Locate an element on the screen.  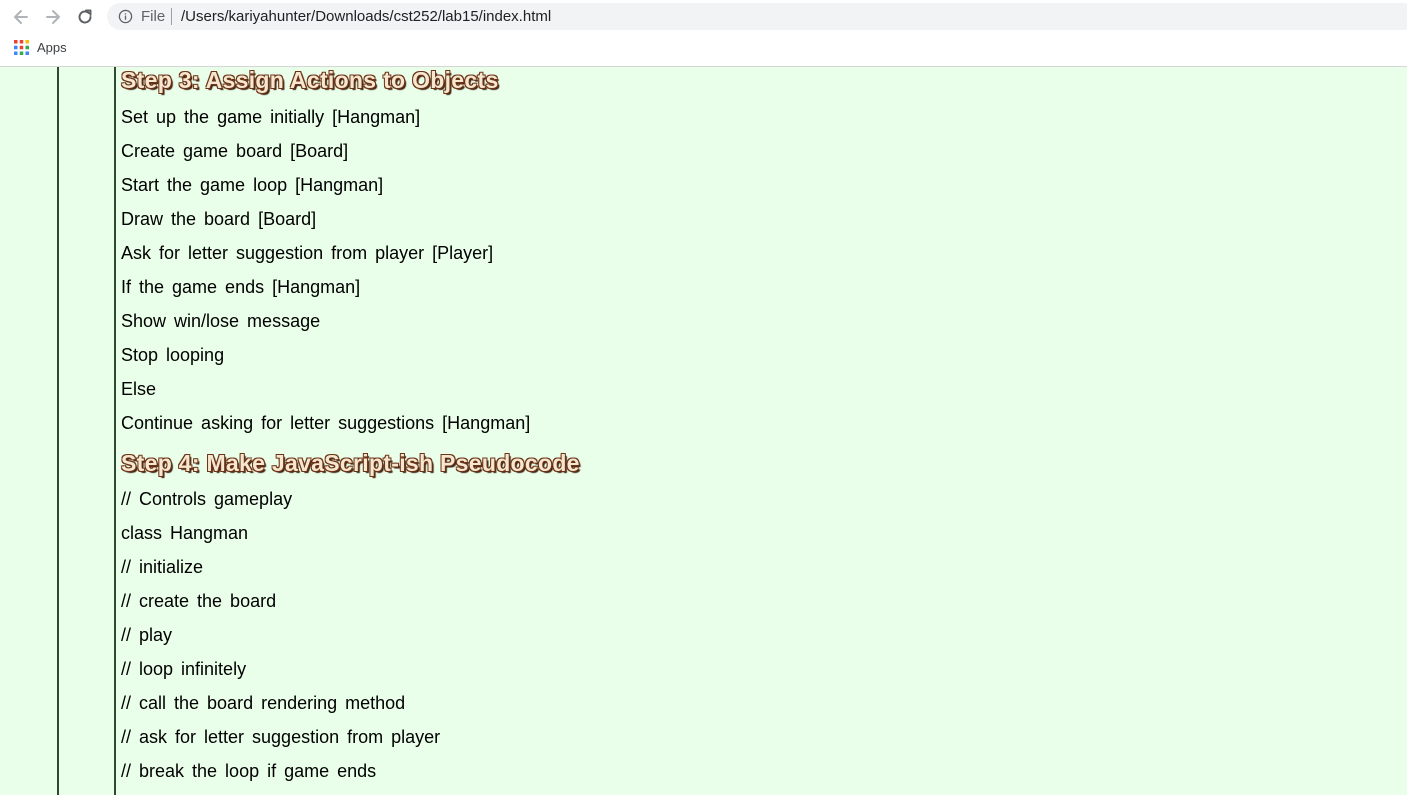
scheme-label: File is located at coordinates (153, 16).